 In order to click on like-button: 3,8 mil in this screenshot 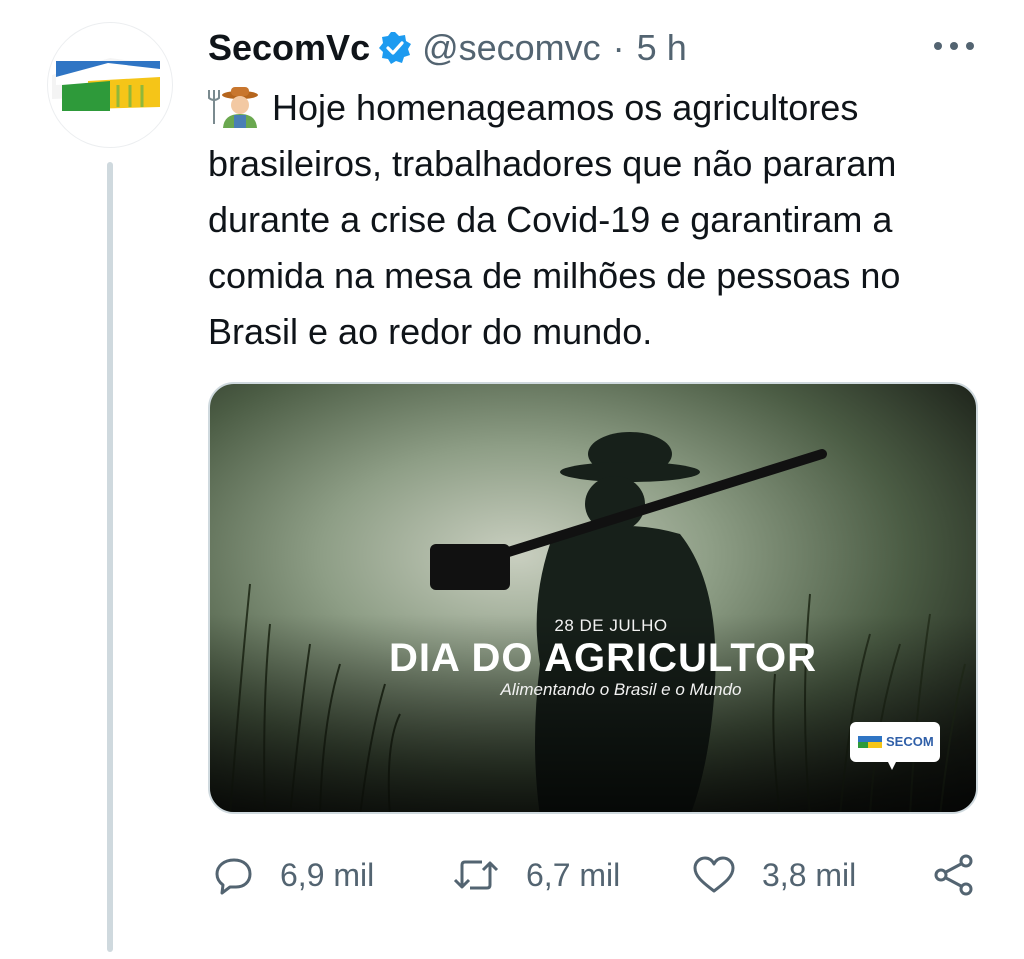, I will do `click(774, 875)`.